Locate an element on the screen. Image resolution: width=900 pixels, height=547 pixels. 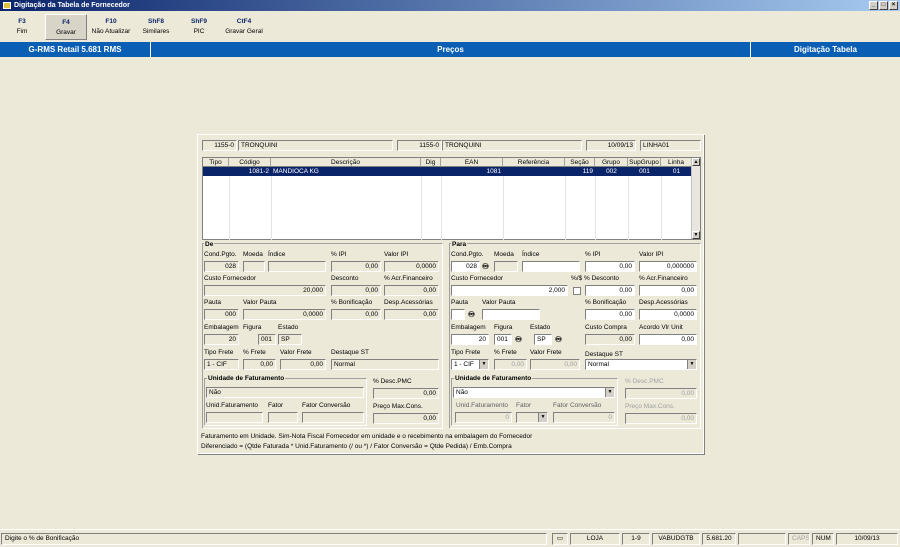
col-dig: Dig is located at coordinates (431, 162).